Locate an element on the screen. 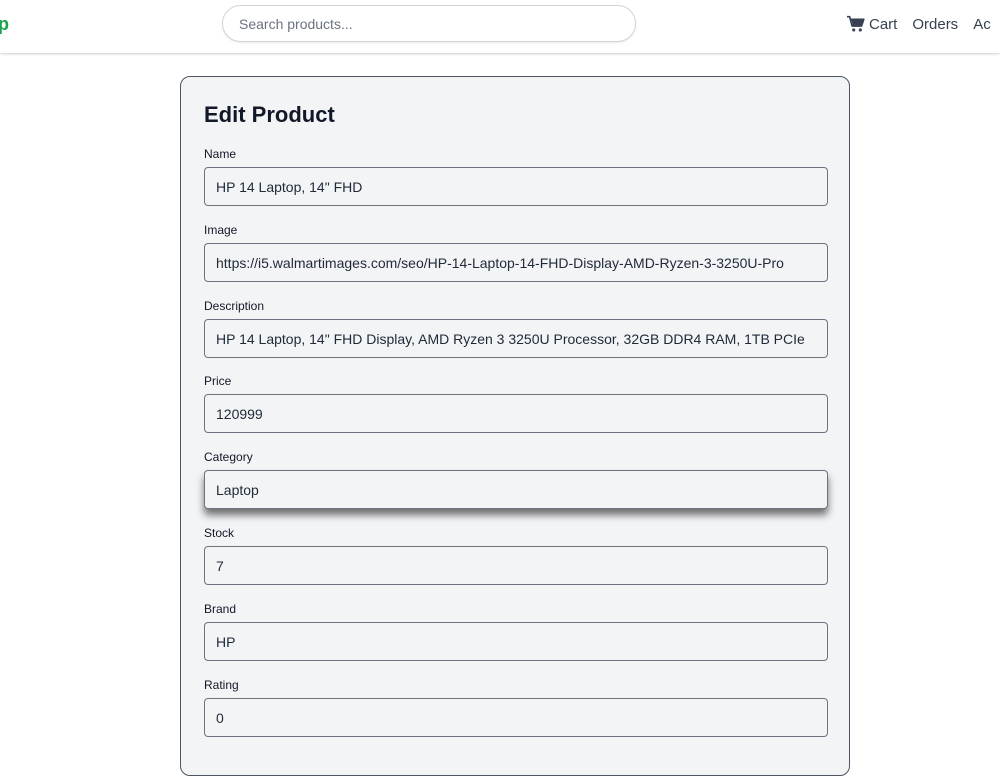 The width and height of the screenshot is (1000, 776). category-field is located at coordinates (516, 489).